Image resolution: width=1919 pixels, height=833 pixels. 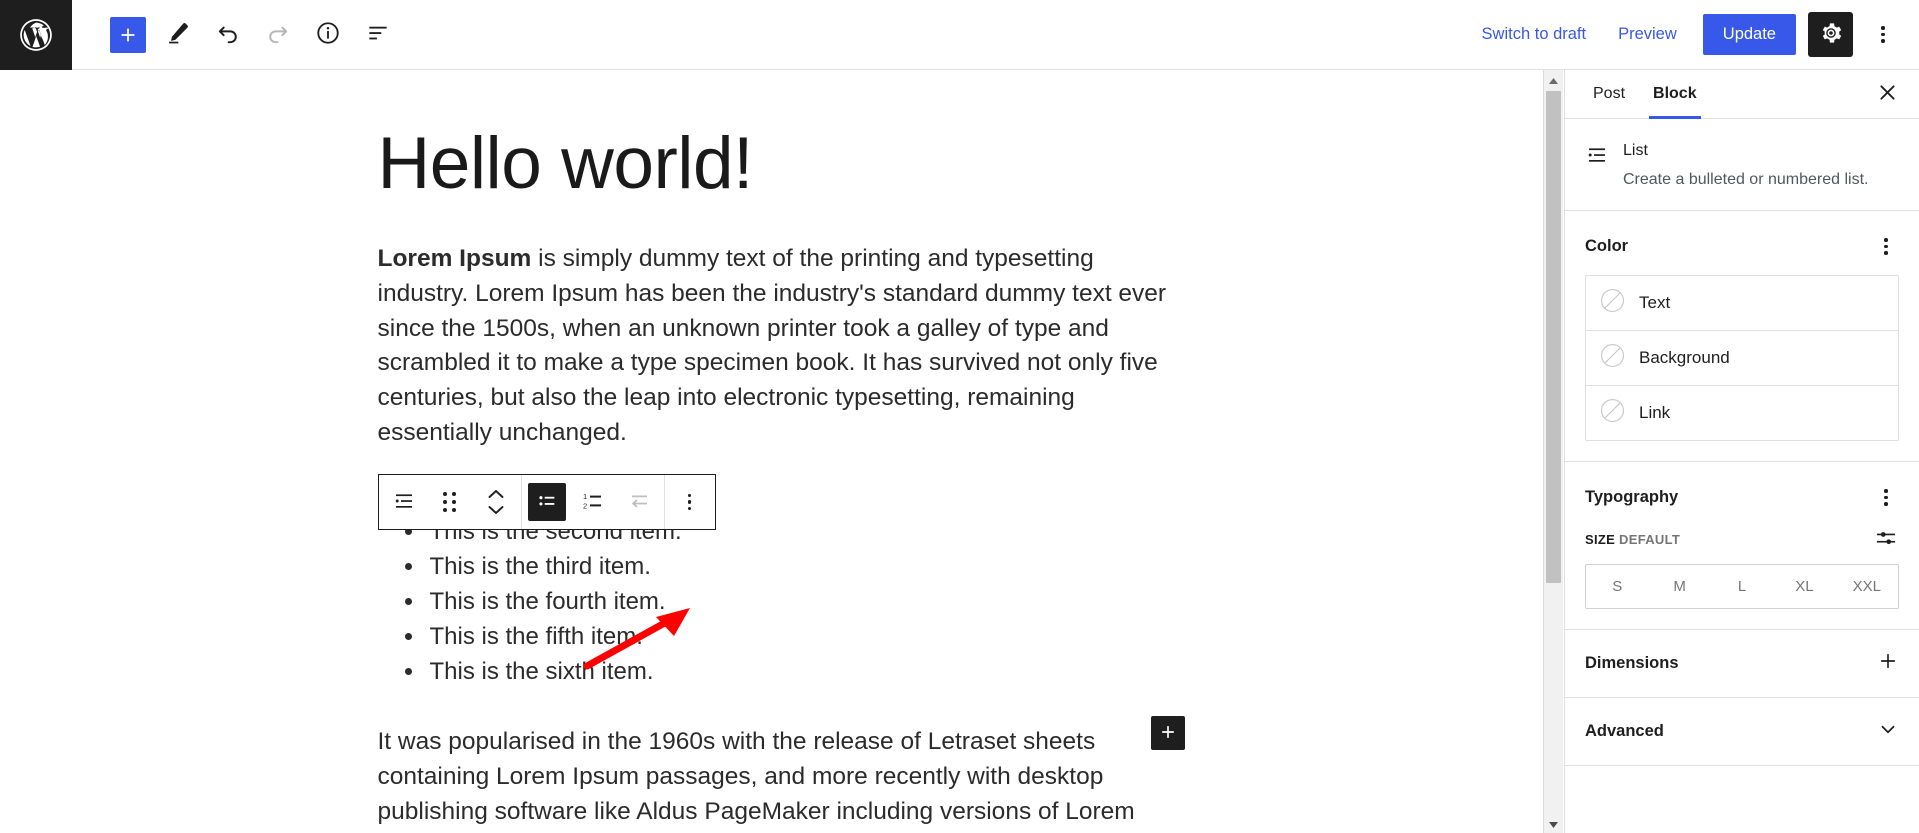 I want to click on wordpress-logo-button, so click(x=36, y=35).